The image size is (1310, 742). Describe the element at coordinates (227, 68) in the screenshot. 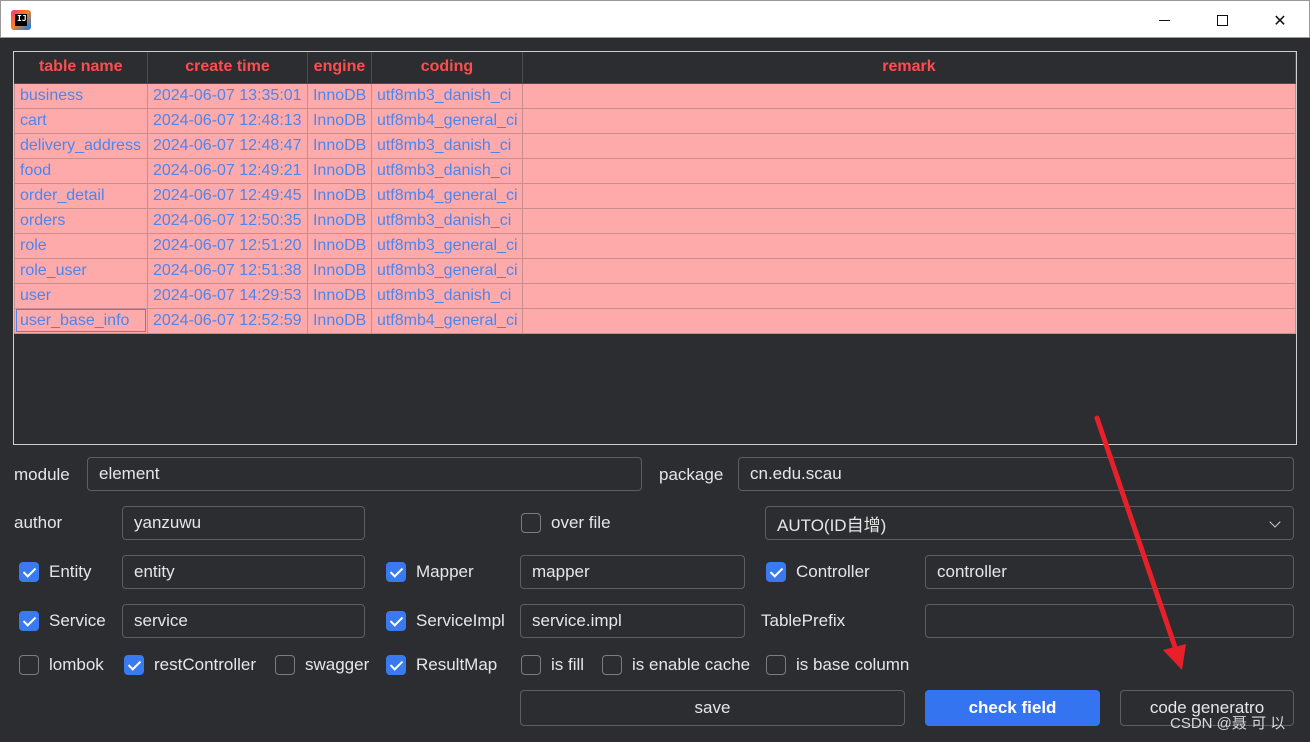

I see `column-header-create-time: create time` at that location.